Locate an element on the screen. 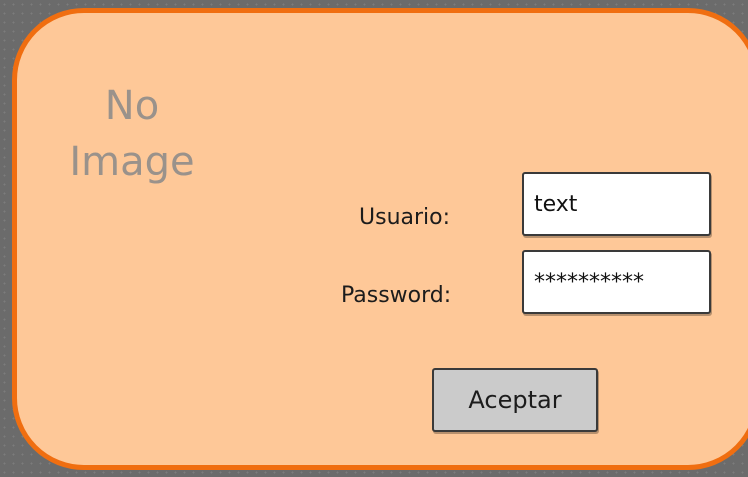 The width and height of the screenshot is (748, 477). username-input is located at coordinates (616, 204).